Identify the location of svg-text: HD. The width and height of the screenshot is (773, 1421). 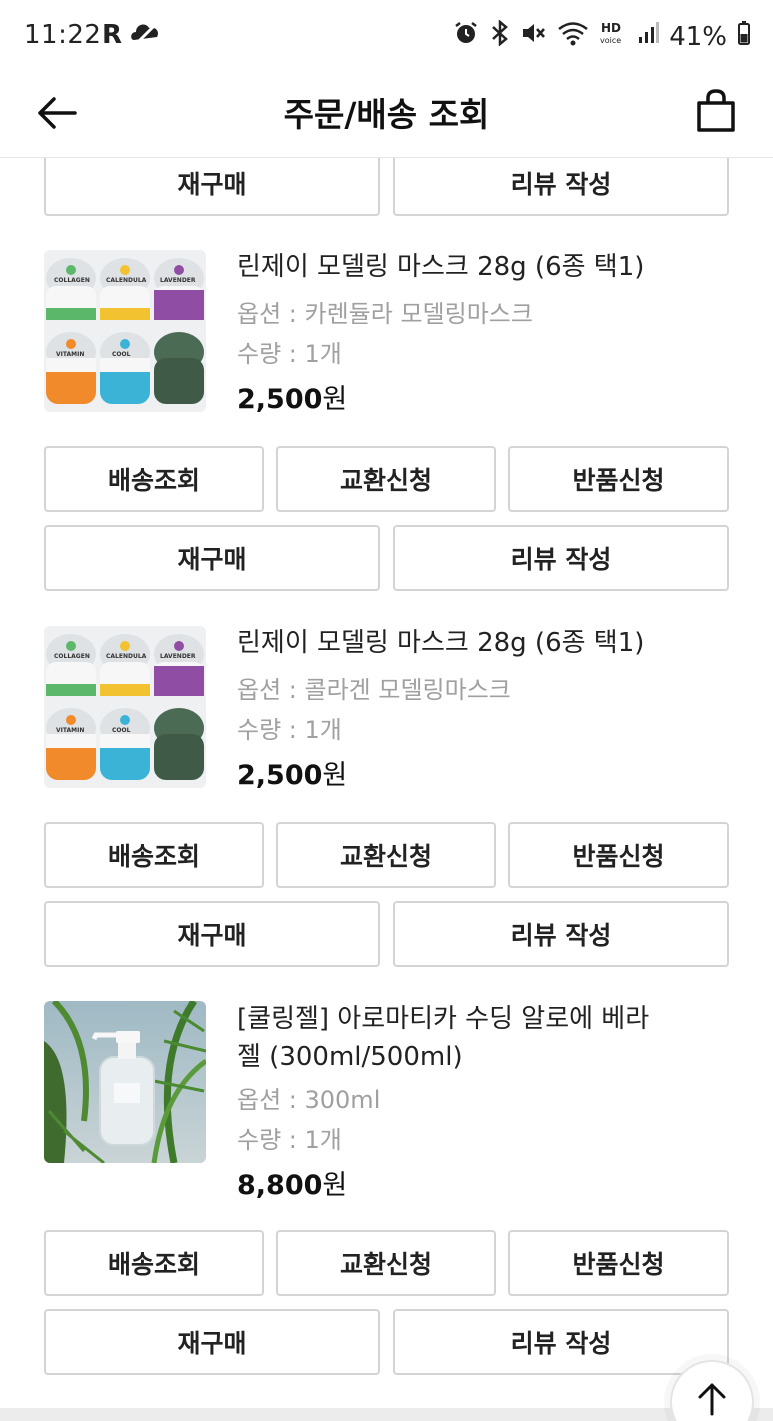
(611, 28).